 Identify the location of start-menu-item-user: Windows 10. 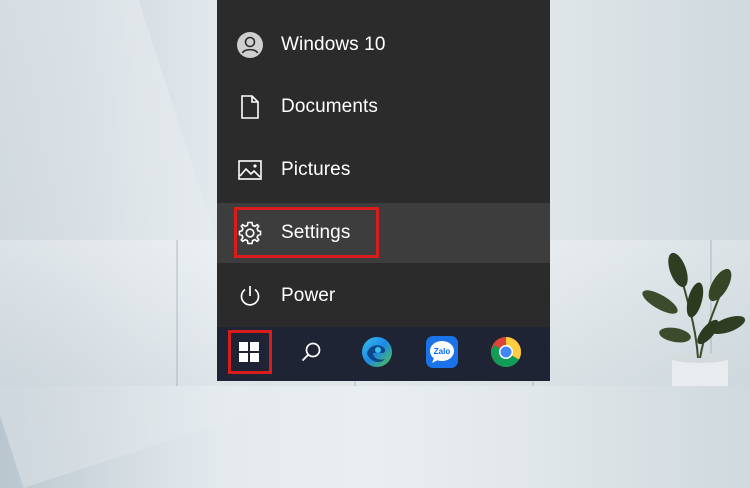
(383, 45).